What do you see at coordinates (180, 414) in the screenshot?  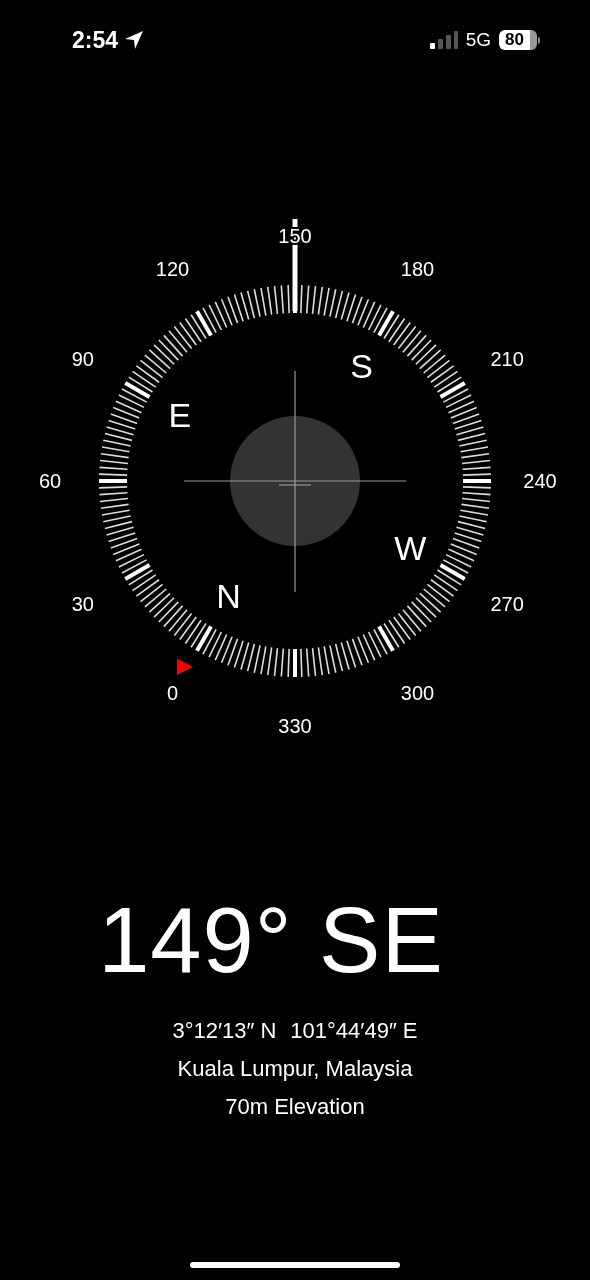 I see `direction-letter: E` at bounding box center [180, 414].